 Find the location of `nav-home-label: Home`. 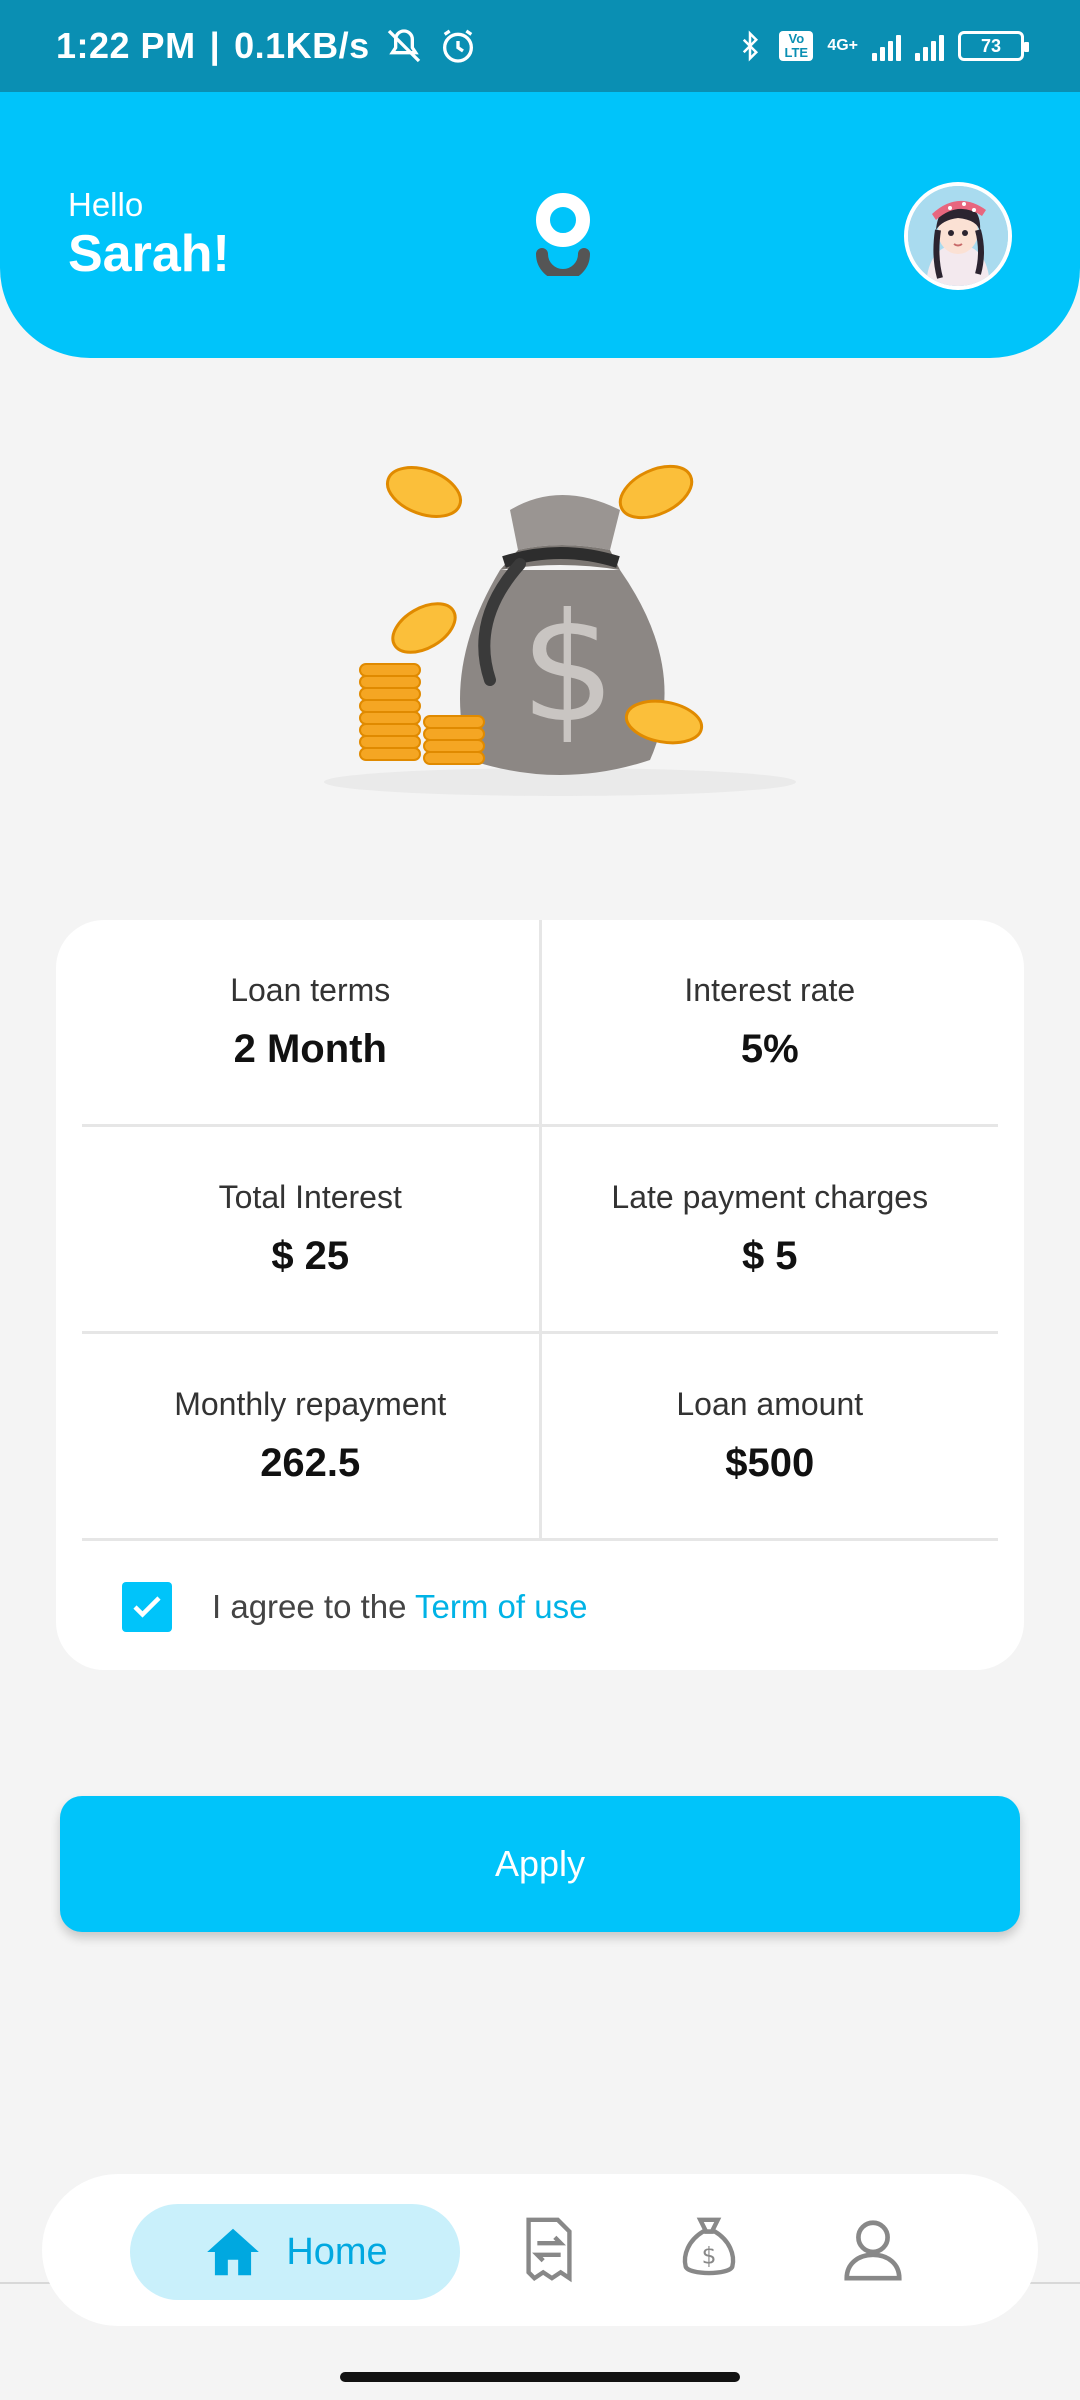

nav-home-label: Home is located at coordinates (337, 2251).